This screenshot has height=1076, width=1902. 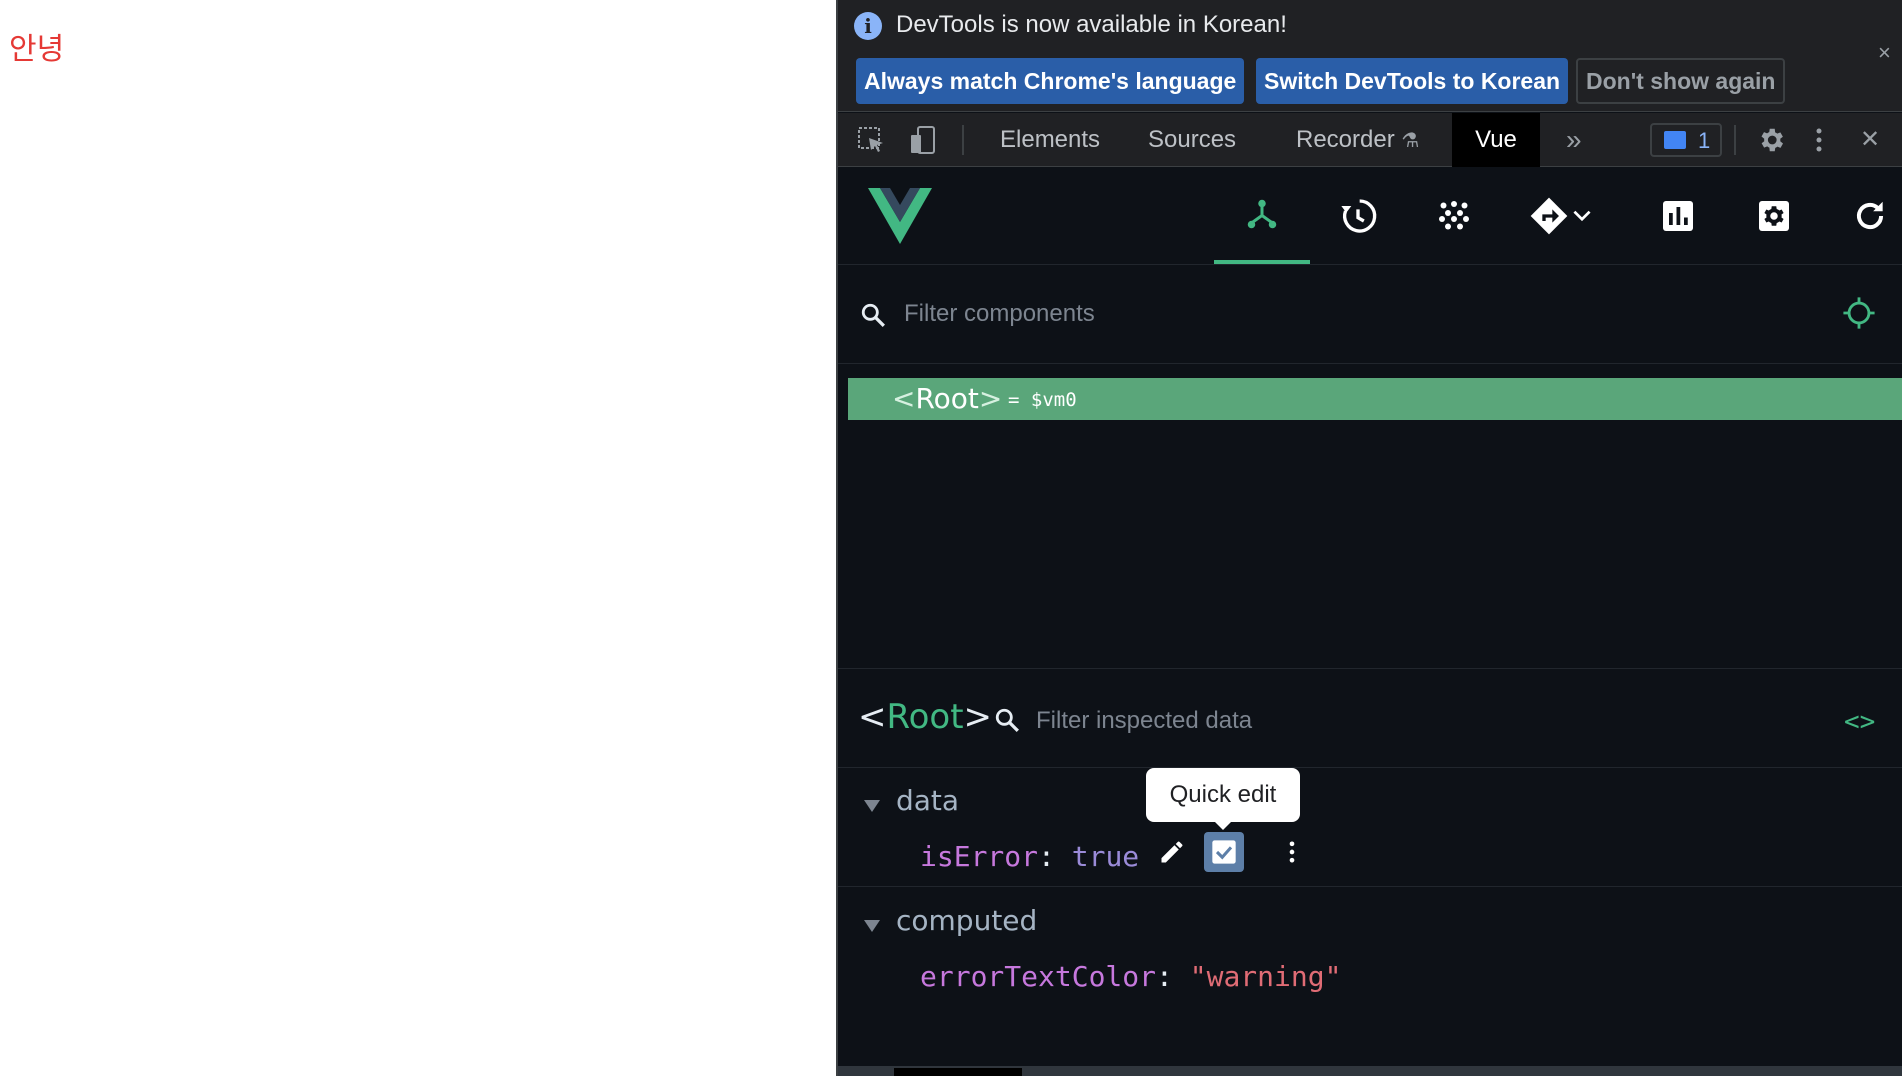 What do you see at coordinates (947, 398) in the screenshot?
I see `tree-node-tag: <Root>` at bounding box center [947, 398].